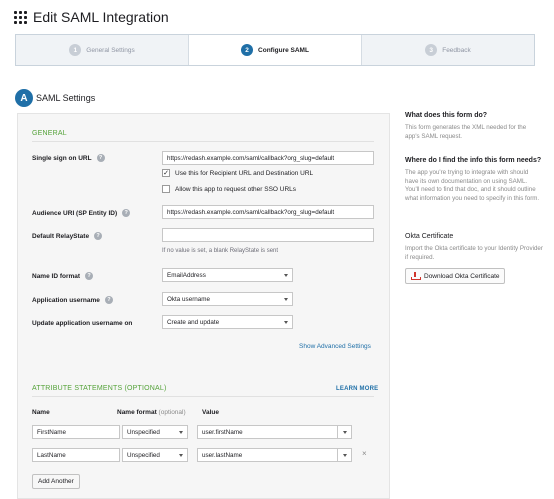  I want to click on sso-url-label-text: Single sign on URL, so click(62, 158).